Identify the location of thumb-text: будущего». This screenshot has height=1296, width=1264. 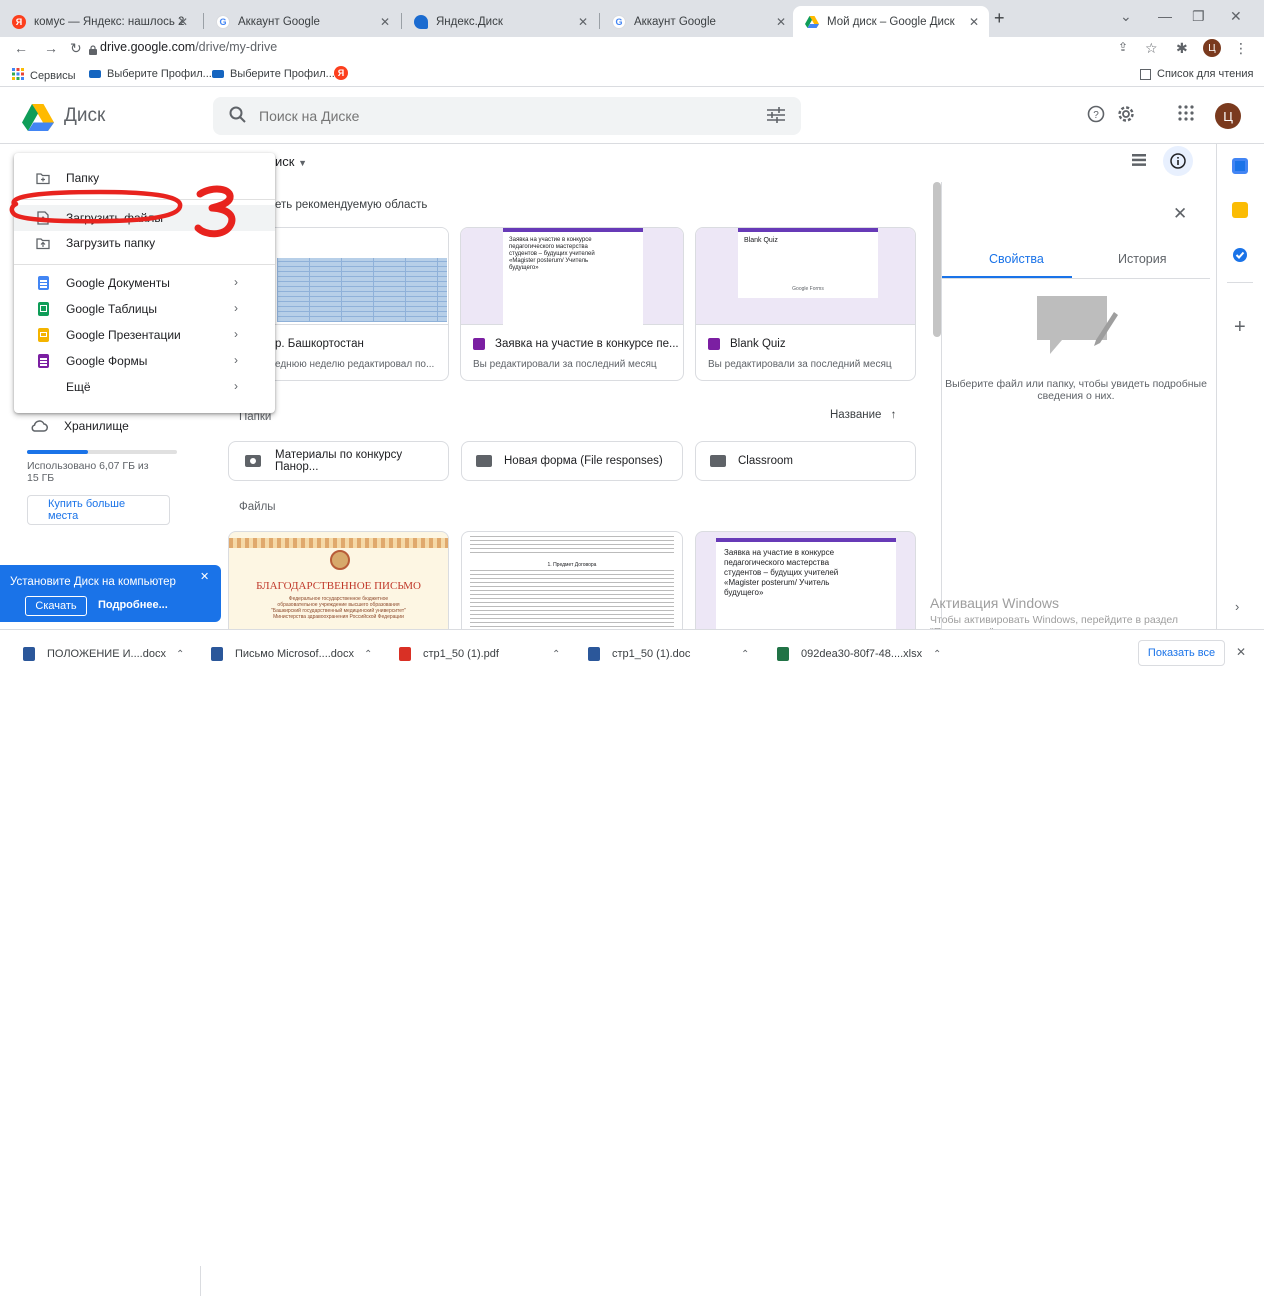
(744, 592).